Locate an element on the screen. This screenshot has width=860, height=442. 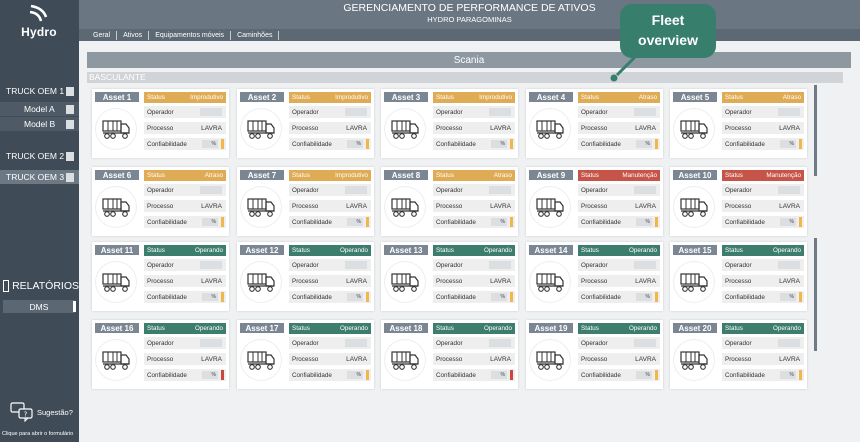
reports-link: RELATÓRIOS is located at coordinates (41, 286).